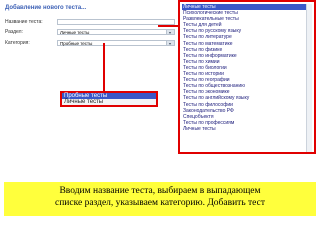 This screenshot has width=320, height=240. I want to click on category-select-value: Пробные тесты, so click(76, 43).